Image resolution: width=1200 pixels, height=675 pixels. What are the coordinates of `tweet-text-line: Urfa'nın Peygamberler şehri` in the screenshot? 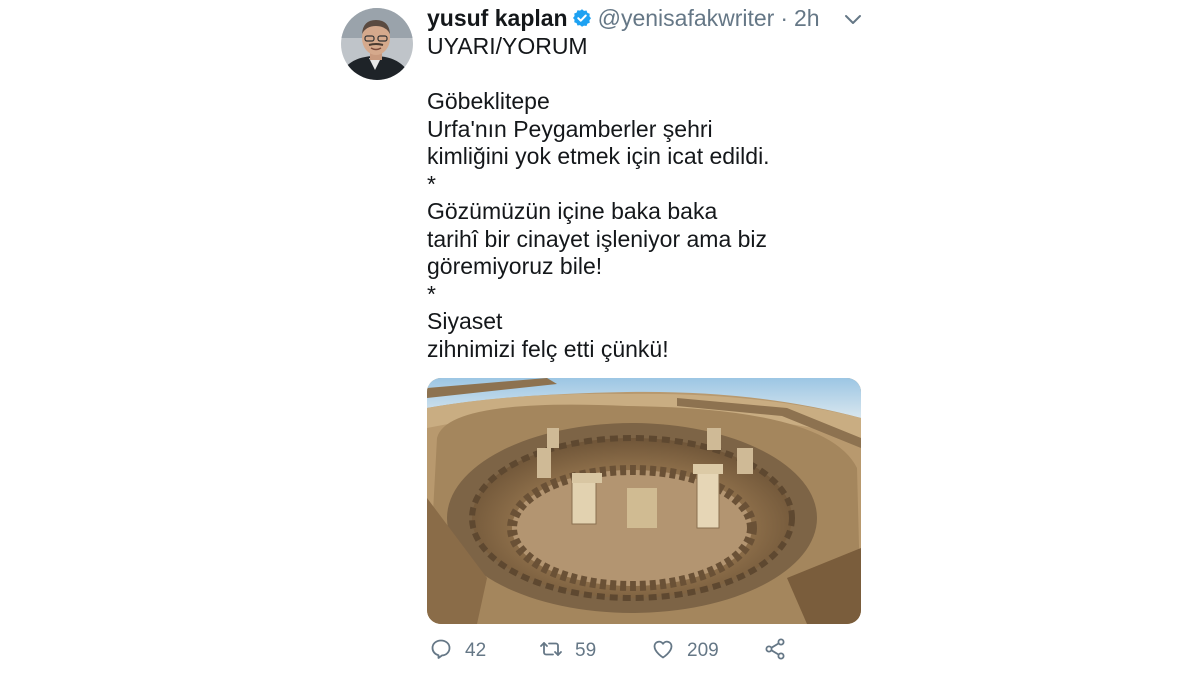 It's located at (570, 128).